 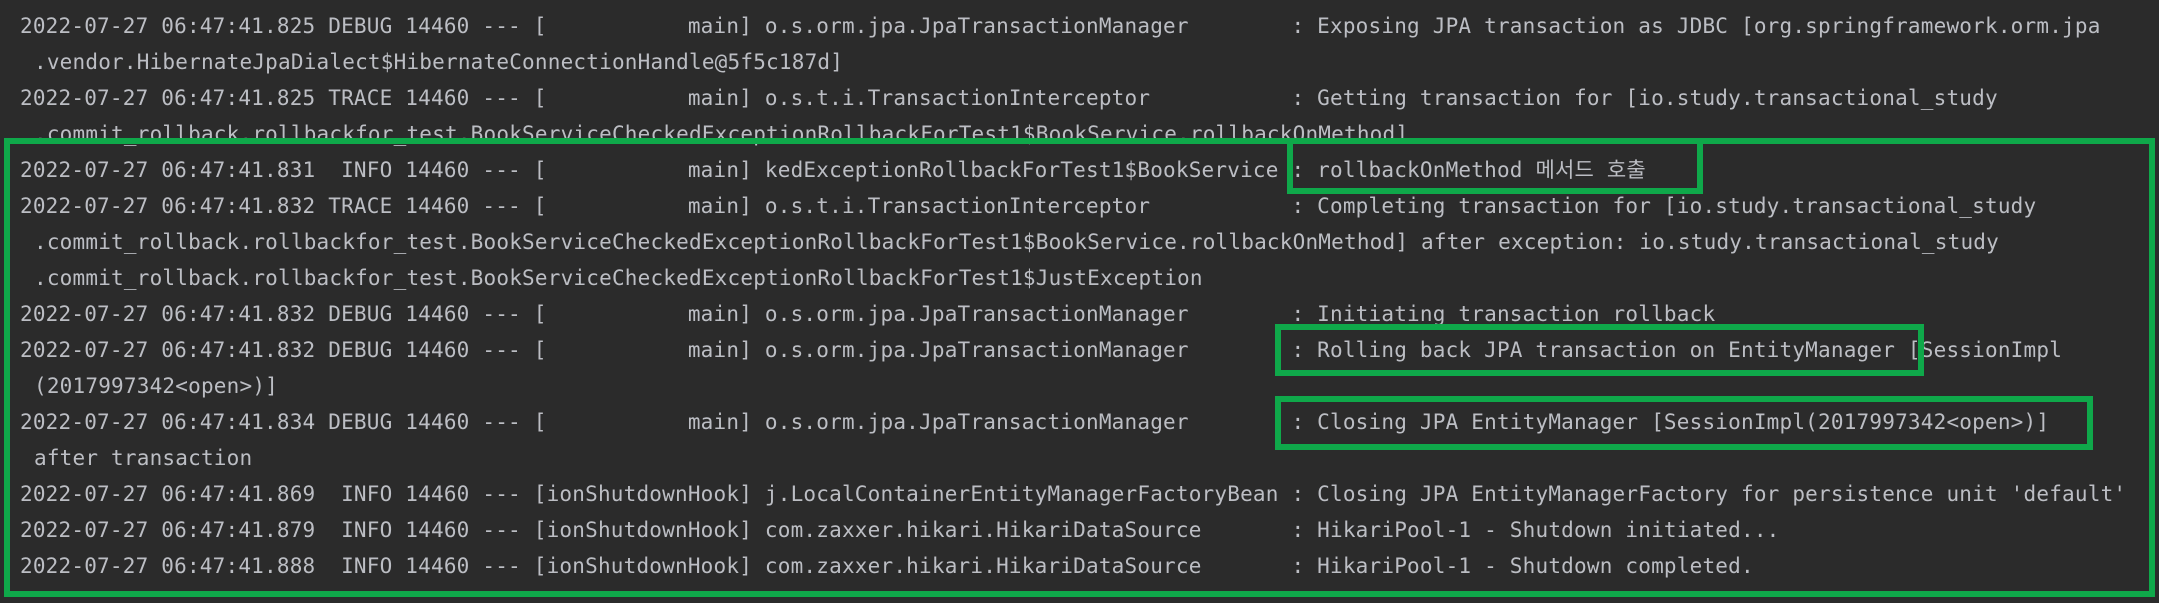 I want to click on highlight-box-method-call, so click(x=1495, y=166).